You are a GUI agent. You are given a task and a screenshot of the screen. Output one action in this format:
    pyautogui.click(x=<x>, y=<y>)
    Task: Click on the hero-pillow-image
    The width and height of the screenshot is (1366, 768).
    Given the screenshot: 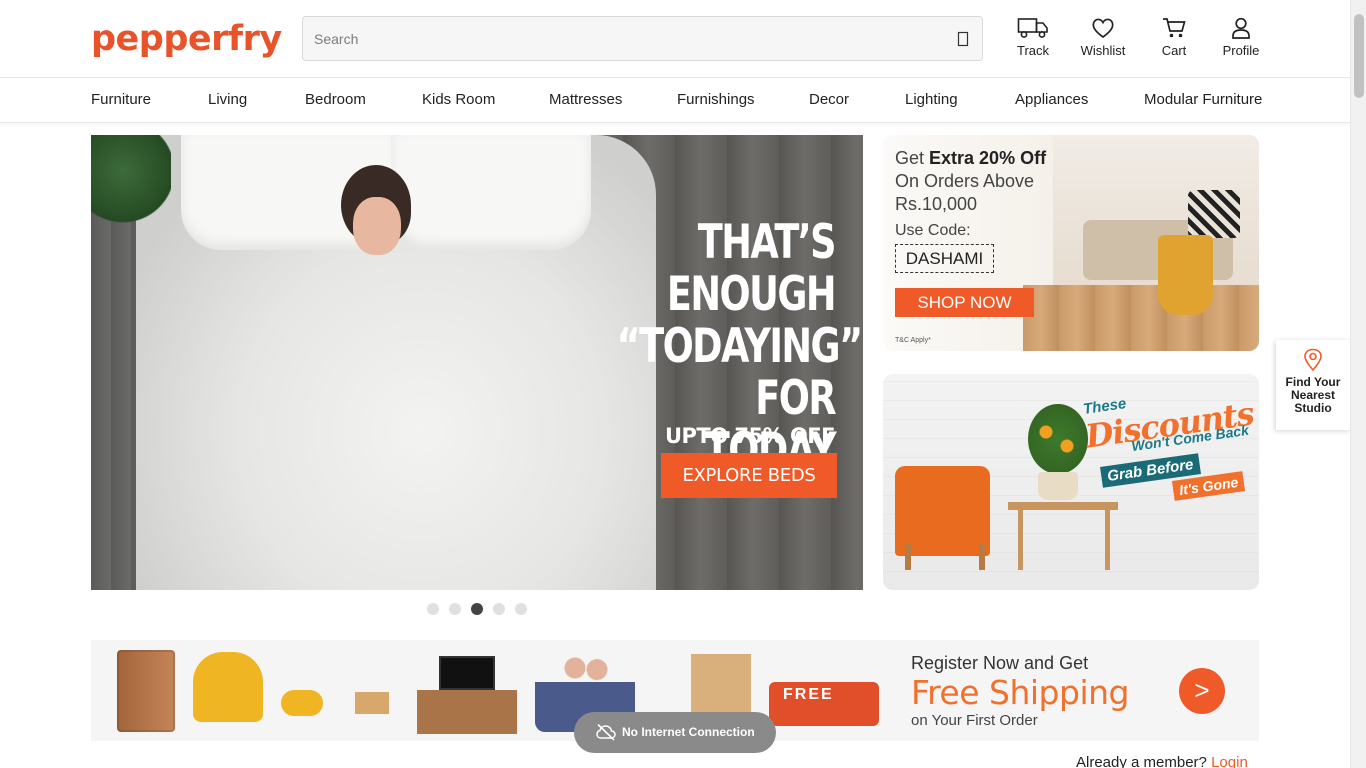 What is the action you would take?
    pyautogui.click(x=491, y=192)
    